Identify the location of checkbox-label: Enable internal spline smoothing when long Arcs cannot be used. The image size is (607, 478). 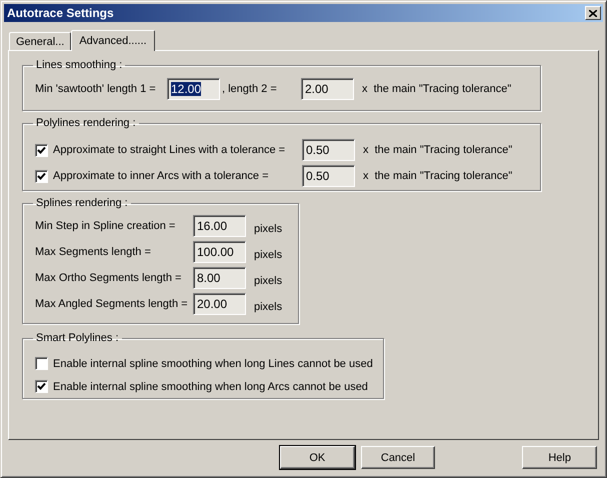
(210, 386).